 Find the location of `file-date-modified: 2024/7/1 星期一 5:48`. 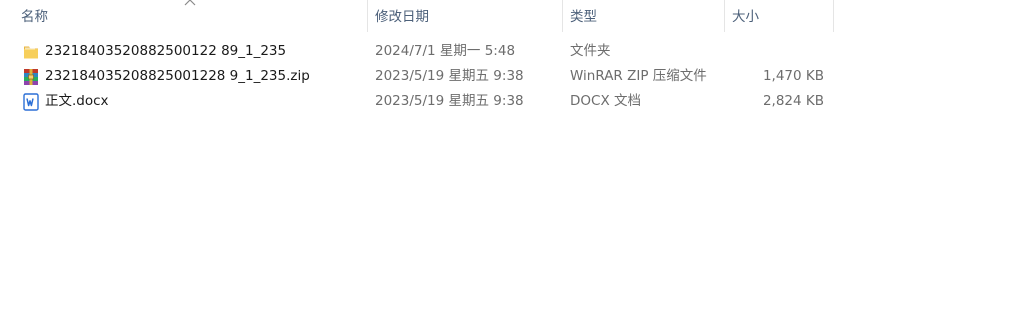

file-date-modified: 2024/7/1 星期一 5:48 is located at coordinates (445, 51).